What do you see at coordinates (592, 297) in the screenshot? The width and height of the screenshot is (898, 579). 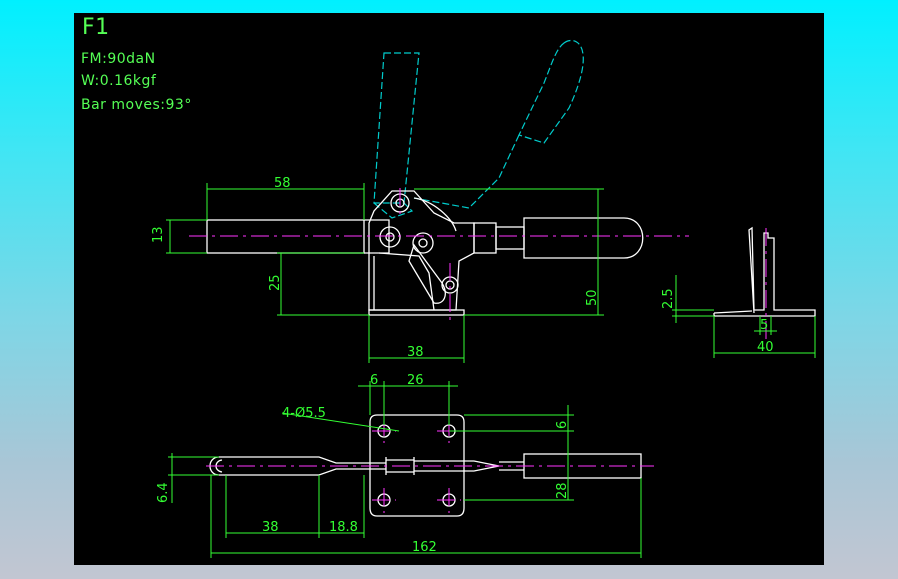 I see `dim-50: 50` at bounding box center [592, 297].